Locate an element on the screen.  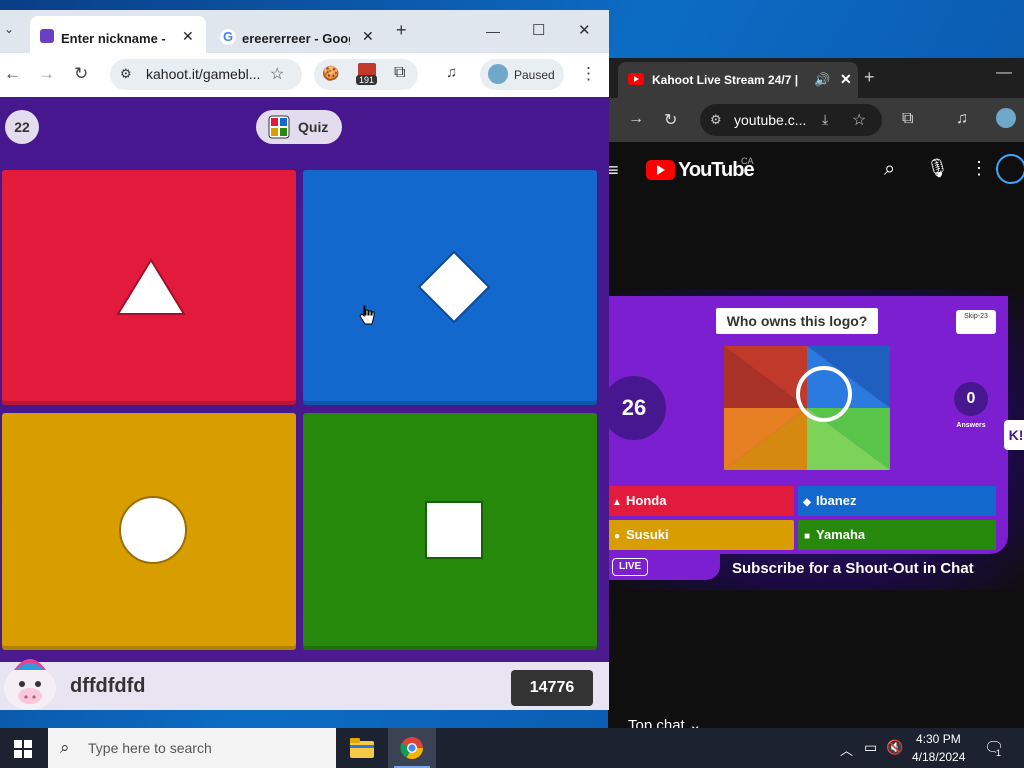
chrome-menu-icon: ⋮ is located at coordinates (588, 74).